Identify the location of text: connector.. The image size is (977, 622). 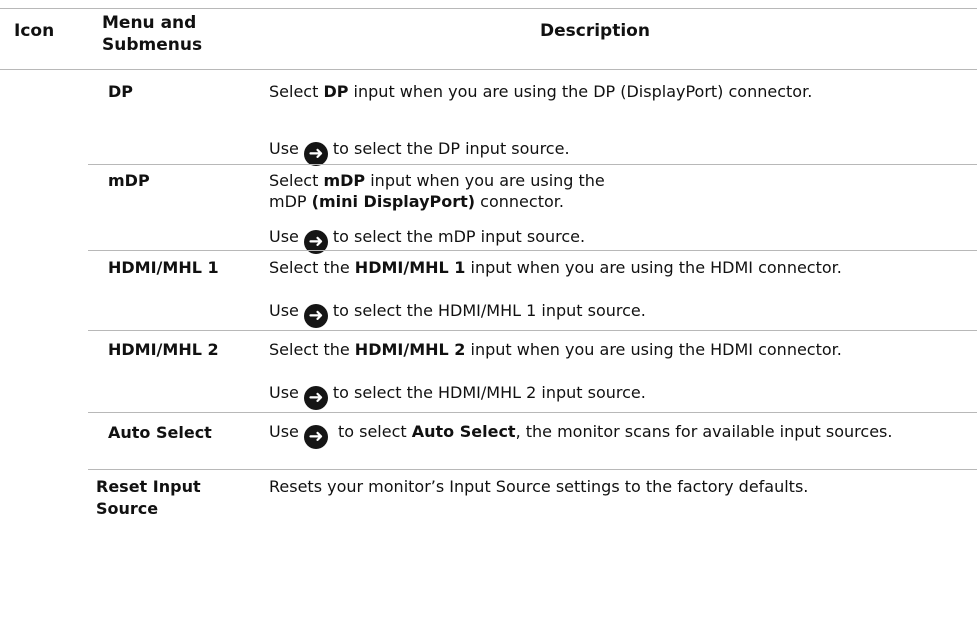
(519, 201).